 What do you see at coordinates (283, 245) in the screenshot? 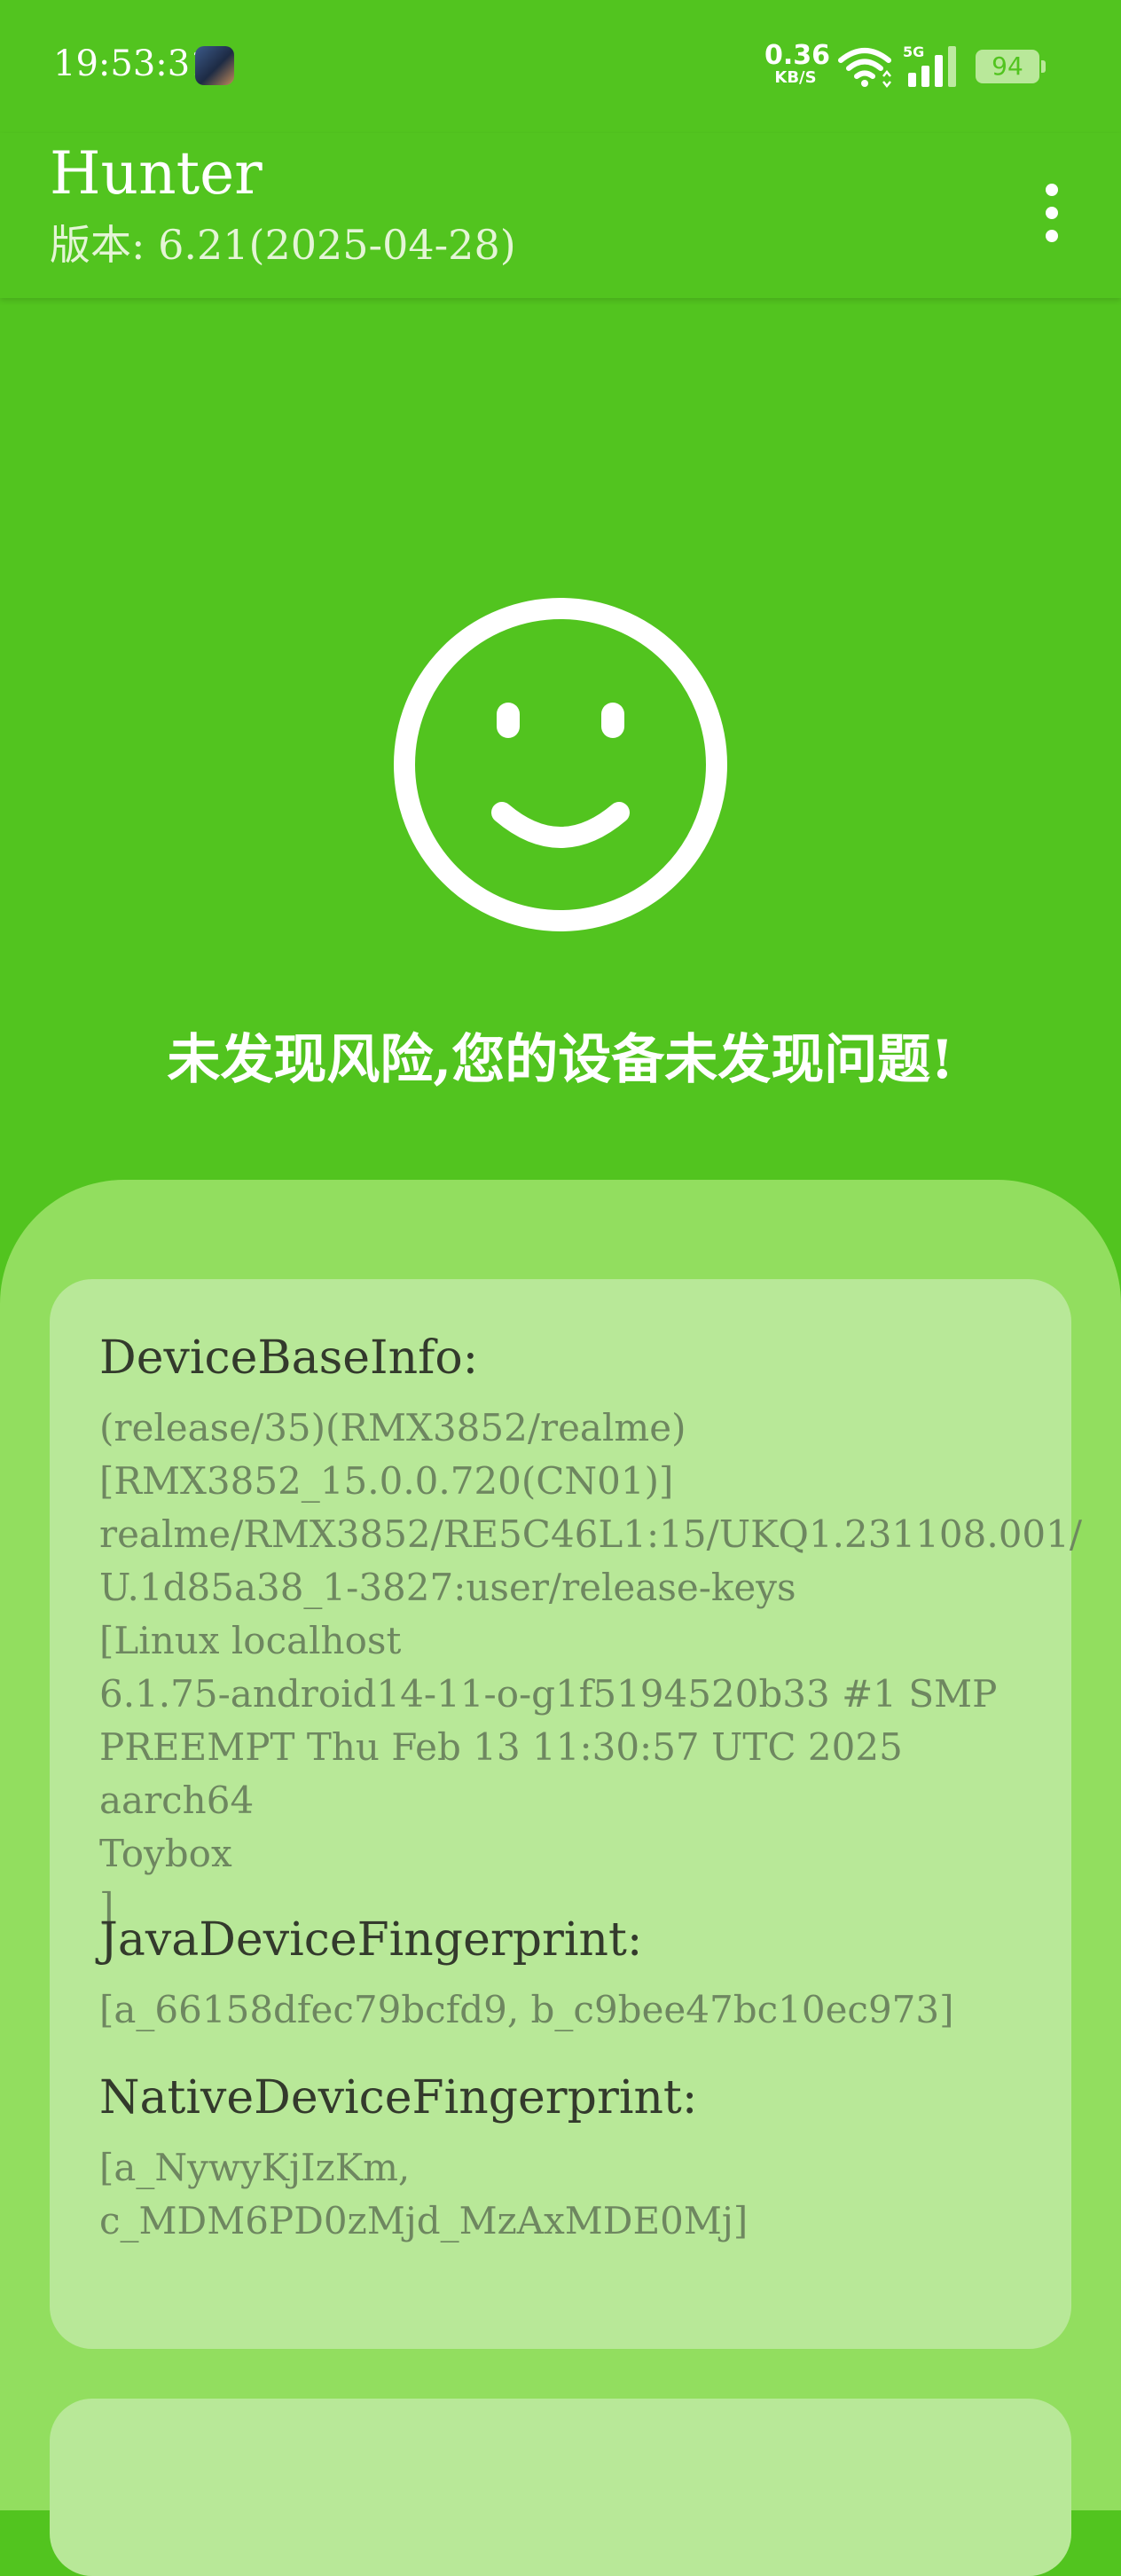
I see `app-version: 版本: 6.21(2025-04-28)` at bounding box center [283, 245].